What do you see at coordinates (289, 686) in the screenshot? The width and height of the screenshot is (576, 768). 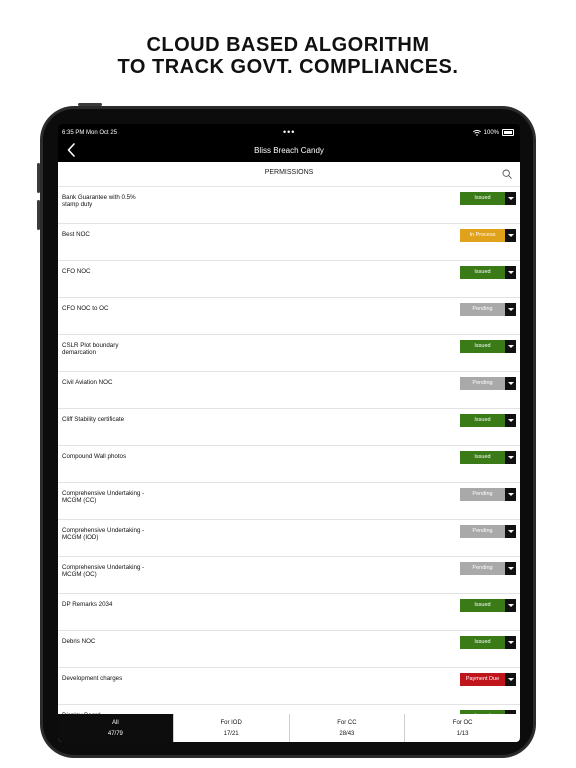 I see `permission-row: Development charges Payment Due` at bounding box center [289, 686].